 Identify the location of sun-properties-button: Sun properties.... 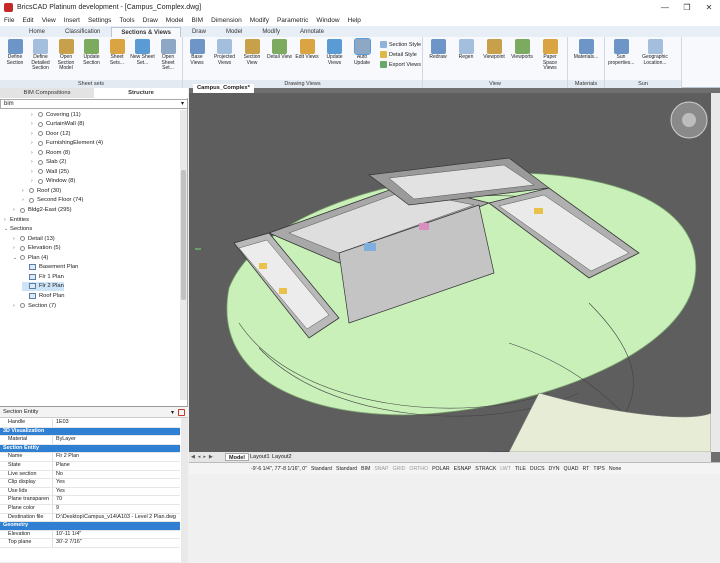
(621, 52).